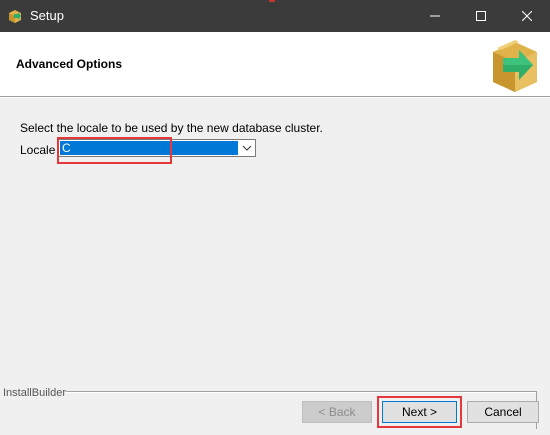 Image resolution: width=550 pixels, height=435 pixels. Describe the element at coordinates (275, 16) in the screenshot. I see `title-bar: Setup` at that location.